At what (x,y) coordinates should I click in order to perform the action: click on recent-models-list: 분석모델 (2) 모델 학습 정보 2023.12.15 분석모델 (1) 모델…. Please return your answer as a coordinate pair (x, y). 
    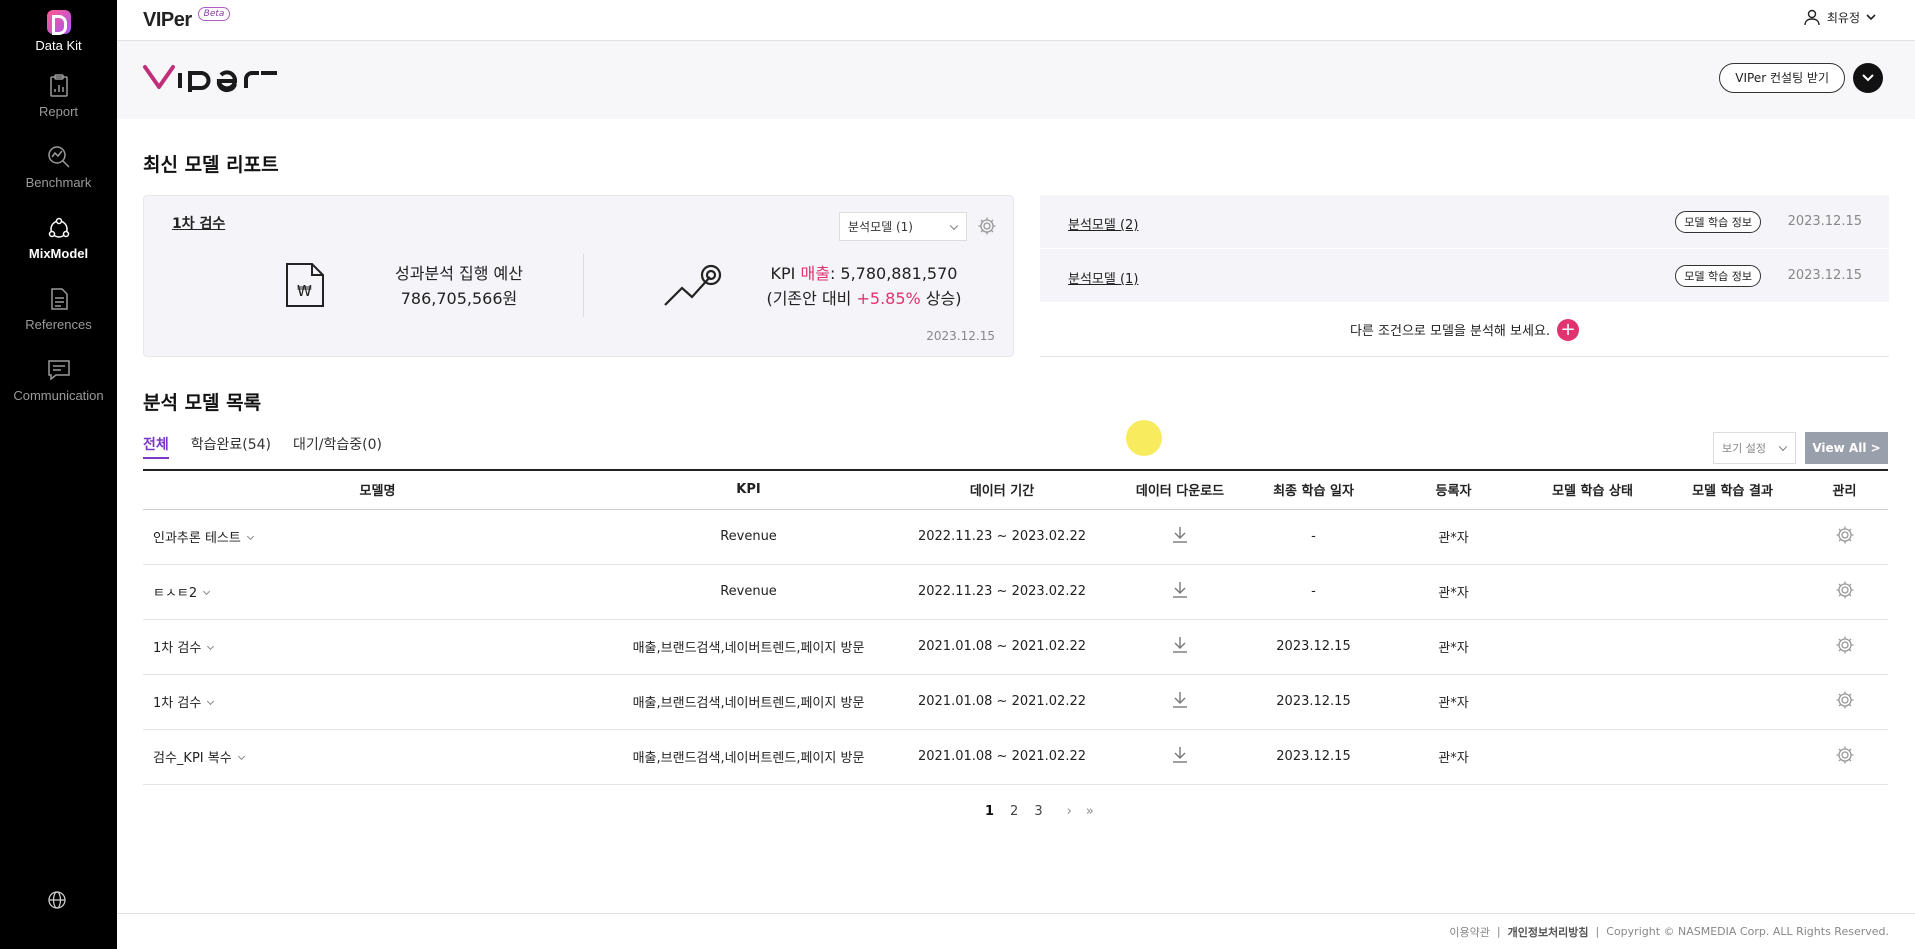
    Looking at the image, I should click on (1464, 276).